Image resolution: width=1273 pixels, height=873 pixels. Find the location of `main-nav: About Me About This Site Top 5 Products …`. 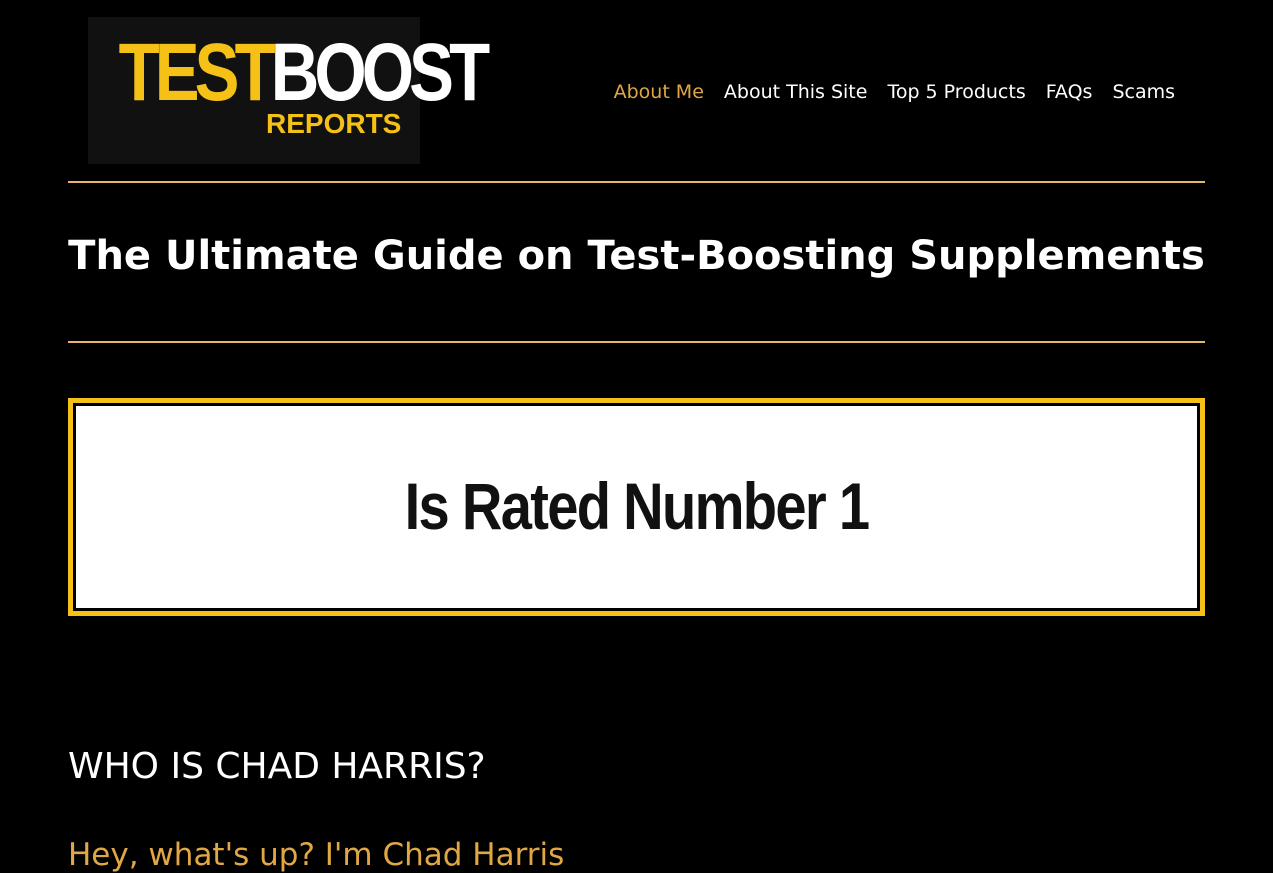

main-nav: About Me About This Site Top 5 Products … is located at coordinates (894, 92).